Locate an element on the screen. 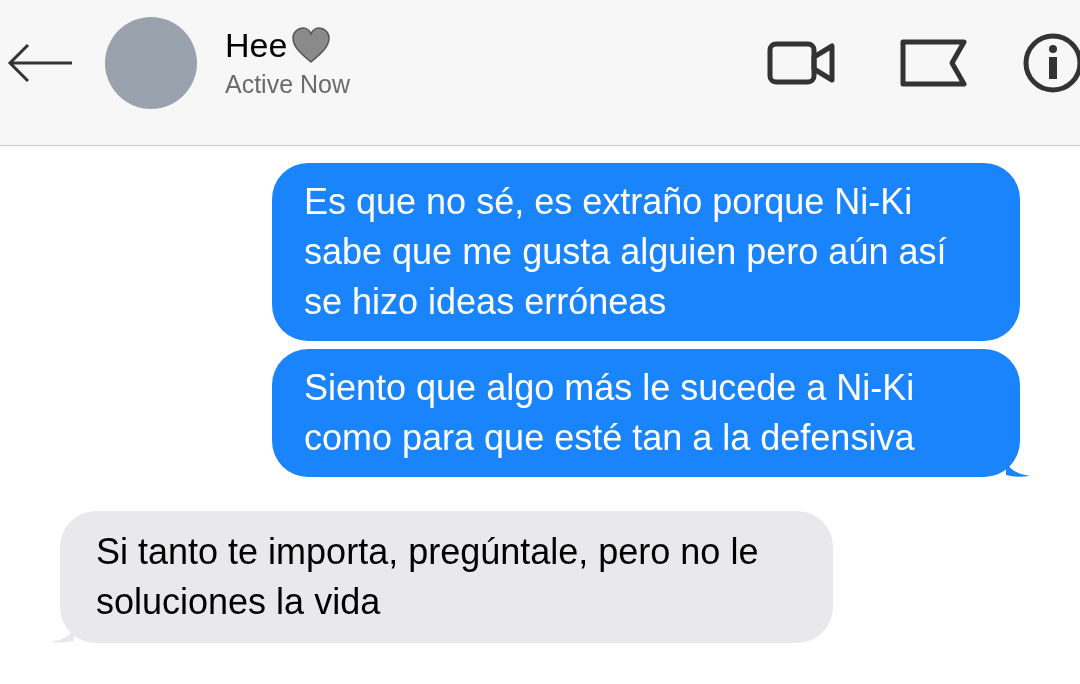  info-icon is located at coordinates (1051, 62).